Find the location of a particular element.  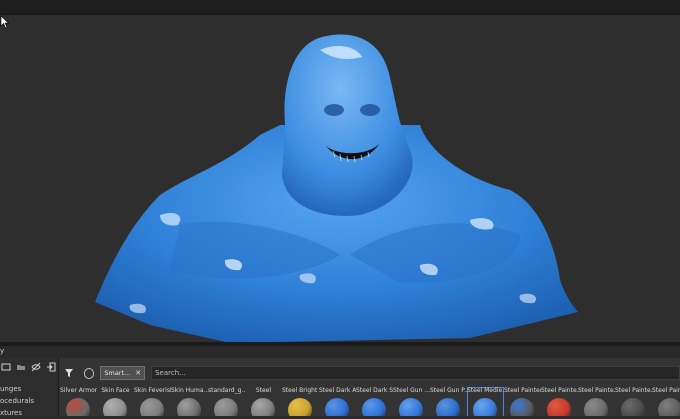

material-label: Skin Feverish is located at coordinates (152, 390).